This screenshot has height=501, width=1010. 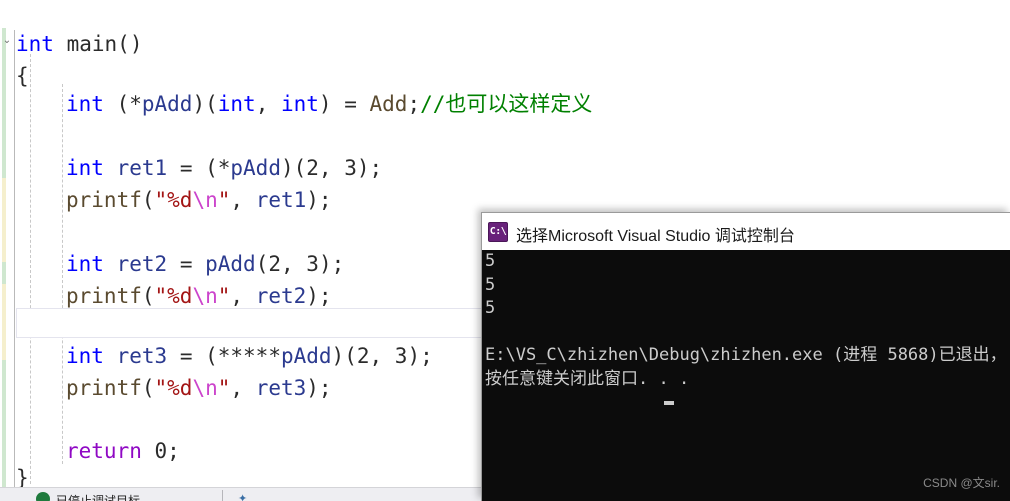 What do you see at coordinates (350, 168) in the screenshot?
I see `code-token-3-8: 3` at bounding box center [350, 168].